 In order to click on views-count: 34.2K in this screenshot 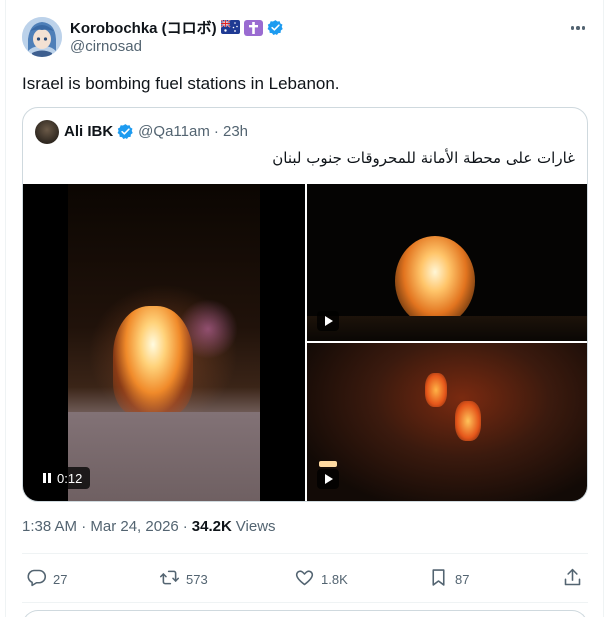, I will do `click(211, 526)`.